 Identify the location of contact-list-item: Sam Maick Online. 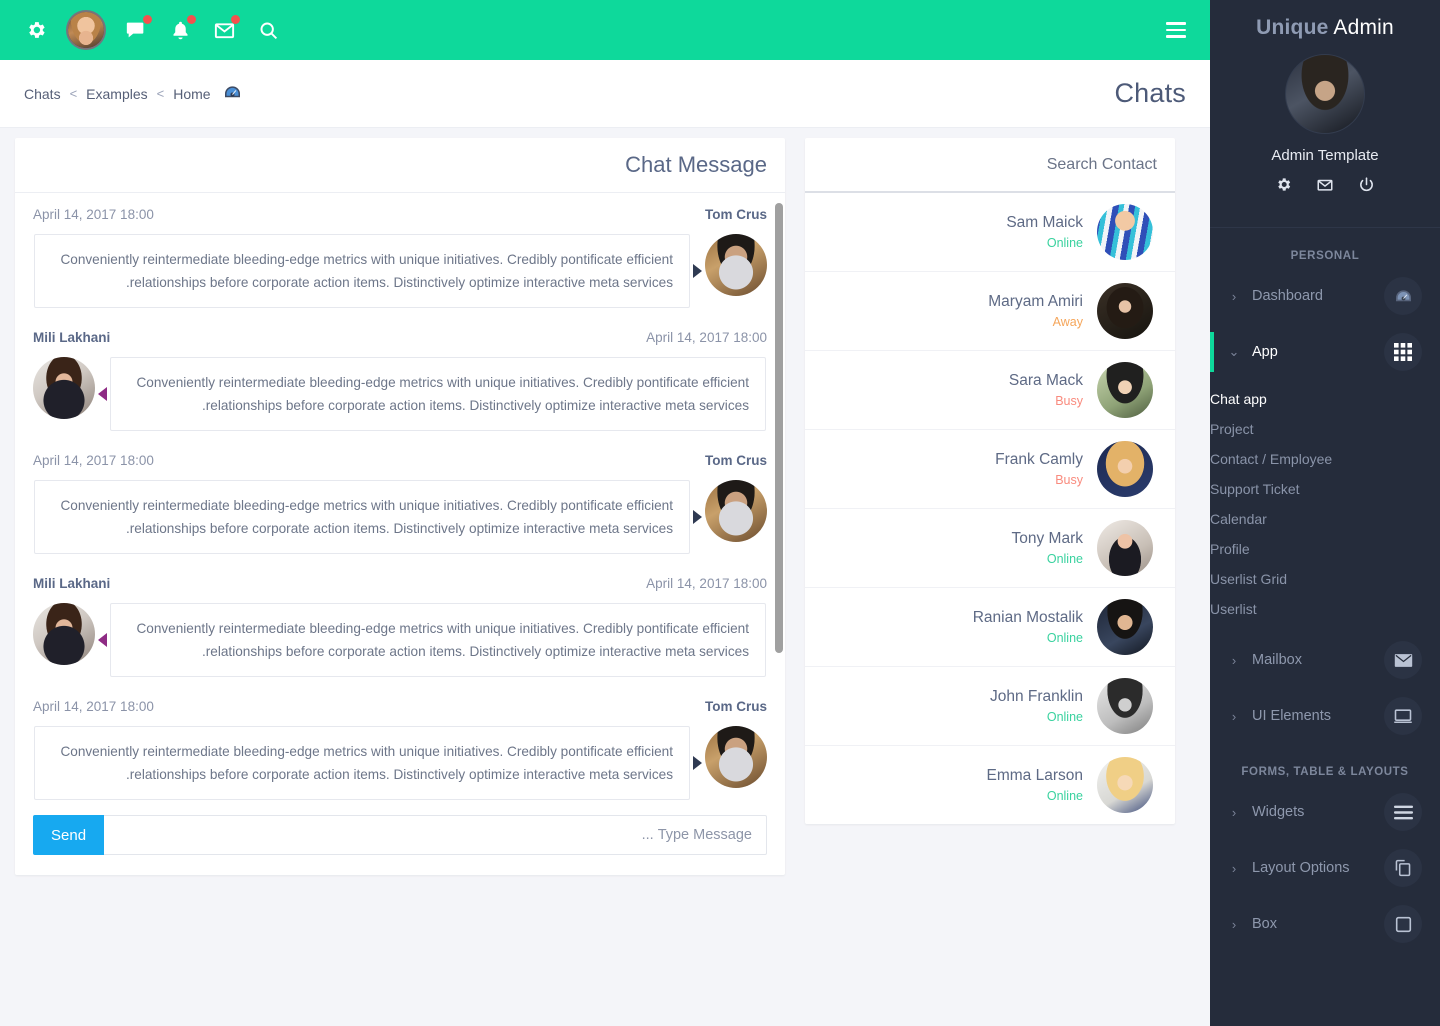
(990, 232).